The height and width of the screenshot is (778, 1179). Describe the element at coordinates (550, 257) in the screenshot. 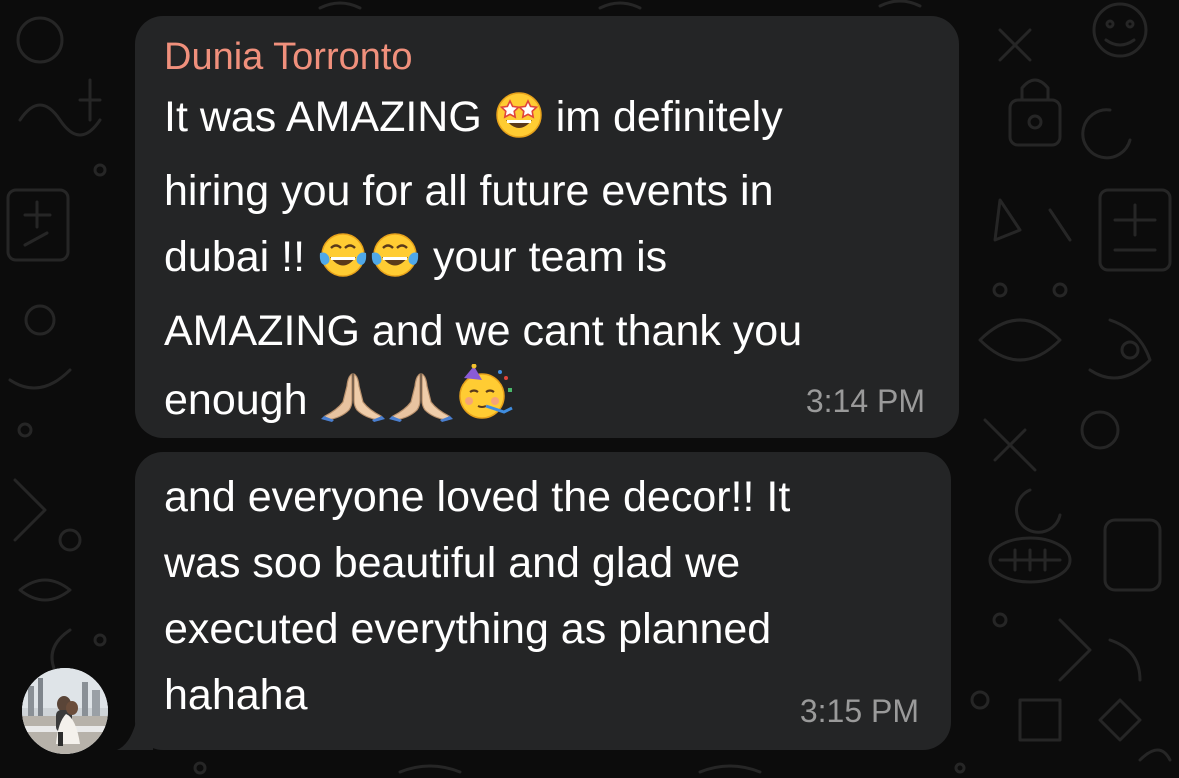

I see `message-text-segment: your team is` at that location.